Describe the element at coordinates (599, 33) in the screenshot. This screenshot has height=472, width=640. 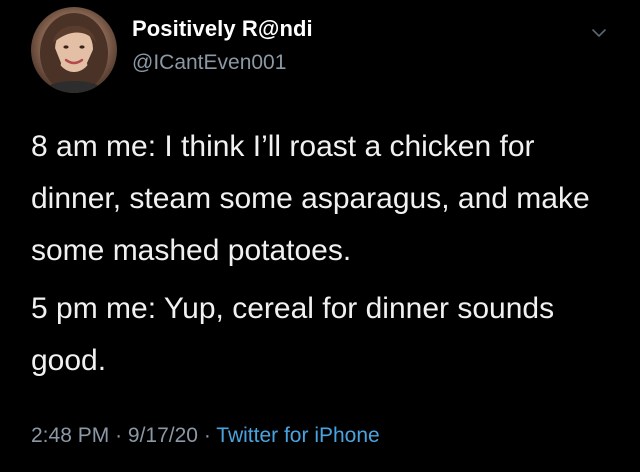
I see `chevron-down-icon` at that location.